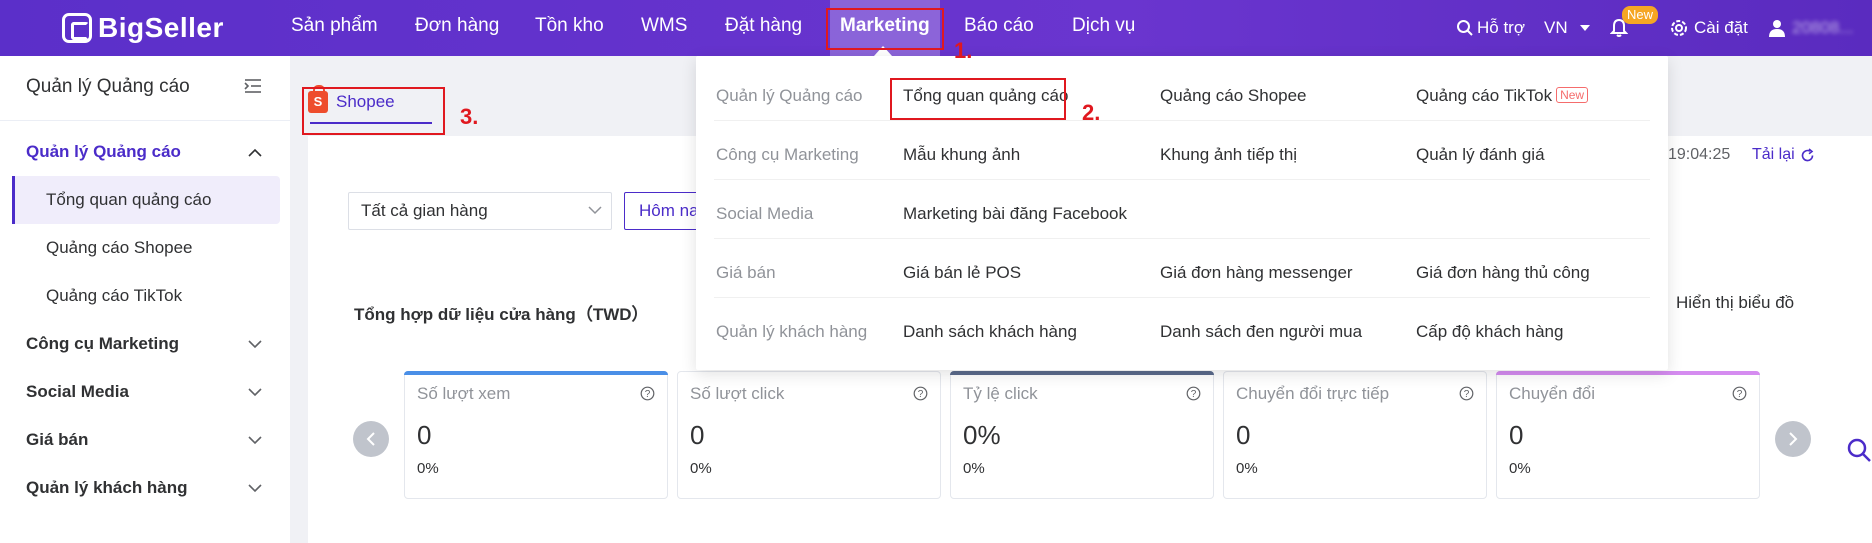  Describe the element at coordinates (961, 155) in the screenshot. I see `dropdown-link-frame-templates: Mẫu khung ảnh` at that location.